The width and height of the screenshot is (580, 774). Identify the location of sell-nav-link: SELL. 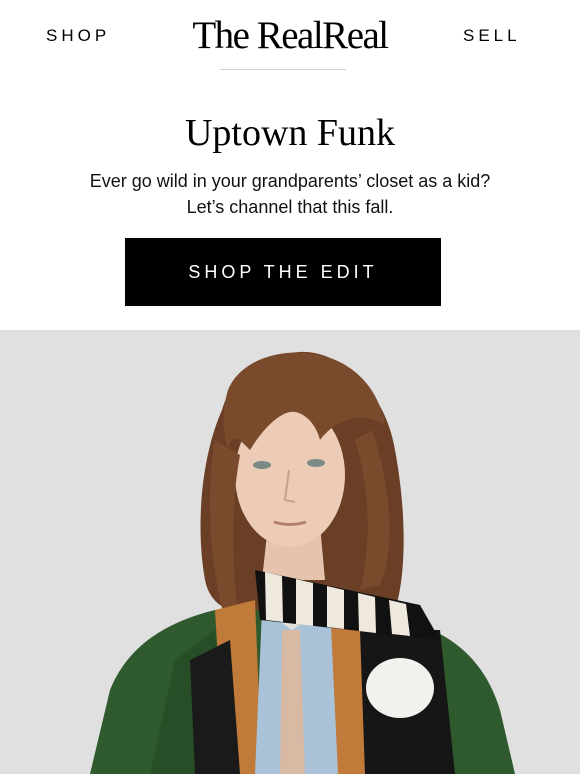
(492, 36).